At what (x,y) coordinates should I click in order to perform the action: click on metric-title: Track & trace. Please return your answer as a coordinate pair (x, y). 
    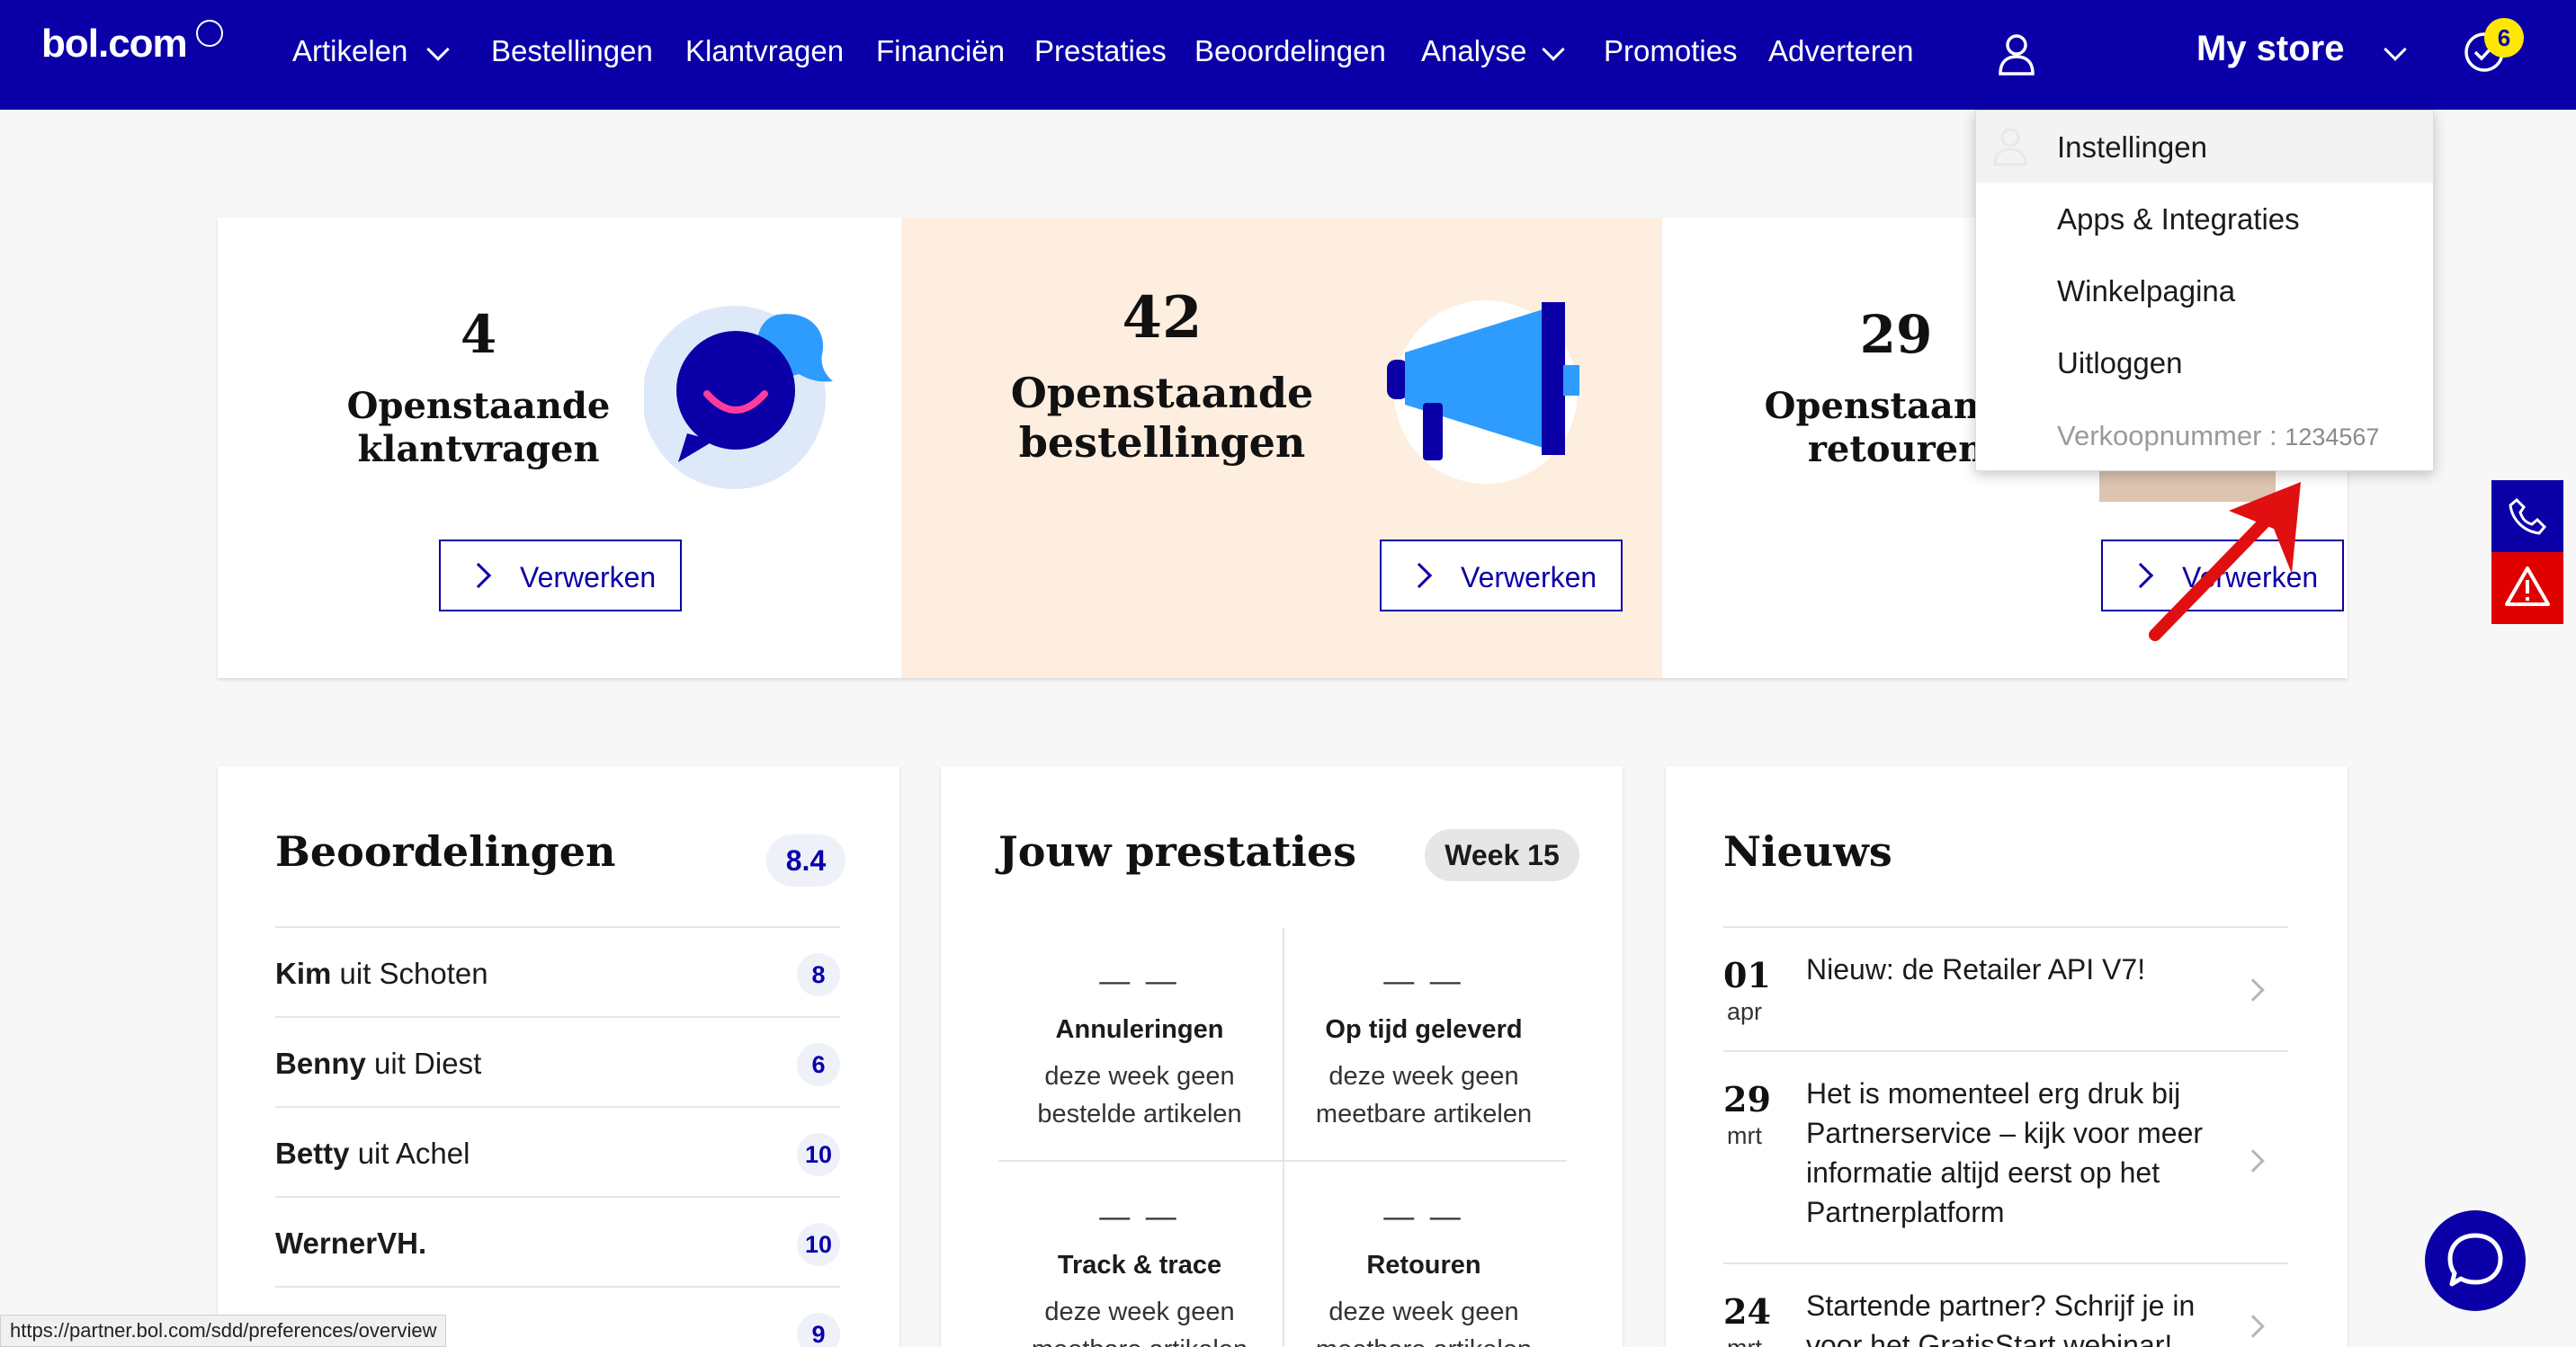
    Looking at the image, I should click on (1139, 1265).